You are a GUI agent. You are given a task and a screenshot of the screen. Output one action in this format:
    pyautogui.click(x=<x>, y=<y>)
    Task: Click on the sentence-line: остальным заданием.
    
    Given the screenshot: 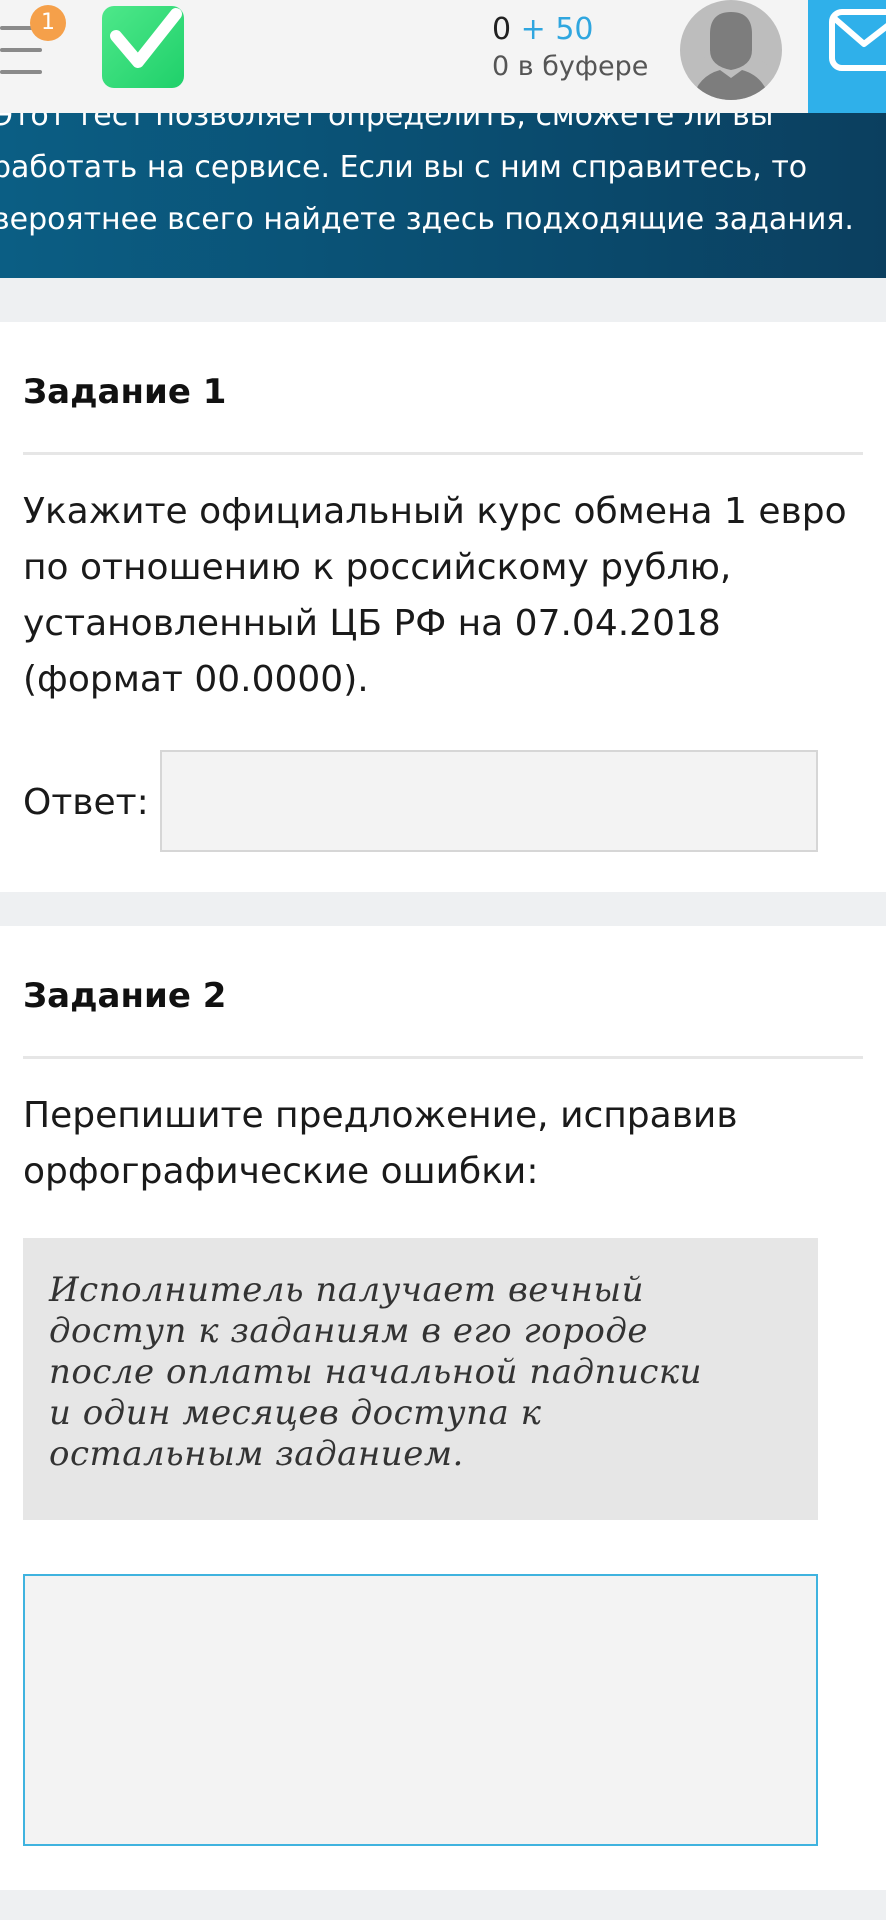 What is the action you would take?
    pyautogui.click(x=256, y=1454)
    